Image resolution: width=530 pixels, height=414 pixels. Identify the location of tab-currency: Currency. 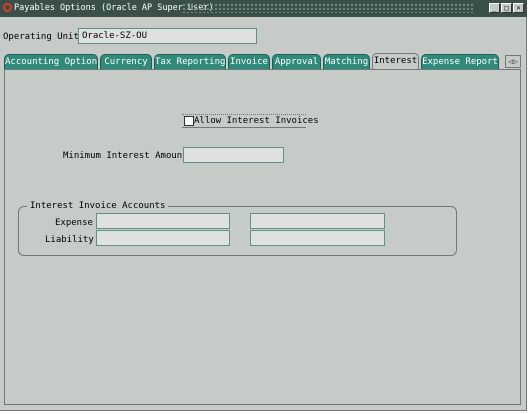
(126, 62).